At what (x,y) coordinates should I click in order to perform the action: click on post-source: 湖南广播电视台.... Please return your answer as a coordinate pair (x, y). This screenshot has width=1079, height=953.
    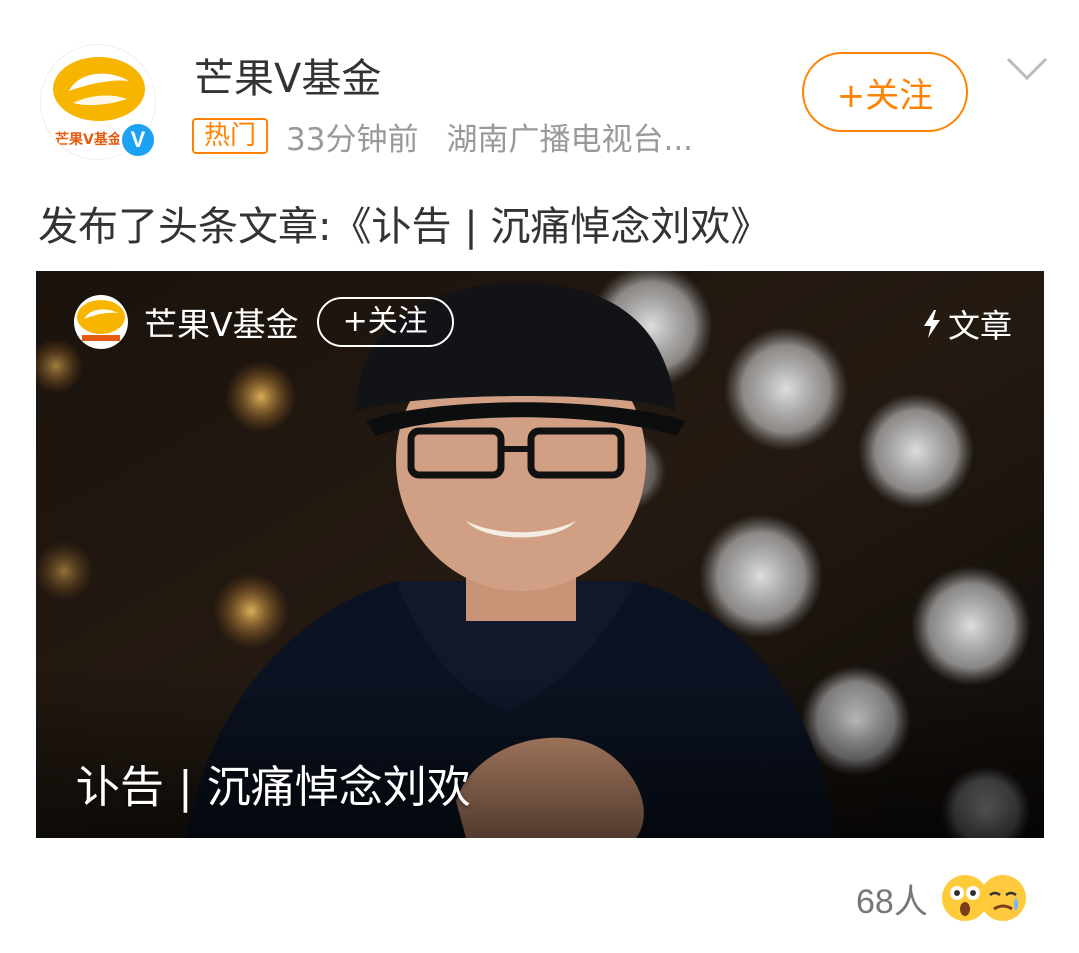
    Looking at the image, I should click on (570, 139).